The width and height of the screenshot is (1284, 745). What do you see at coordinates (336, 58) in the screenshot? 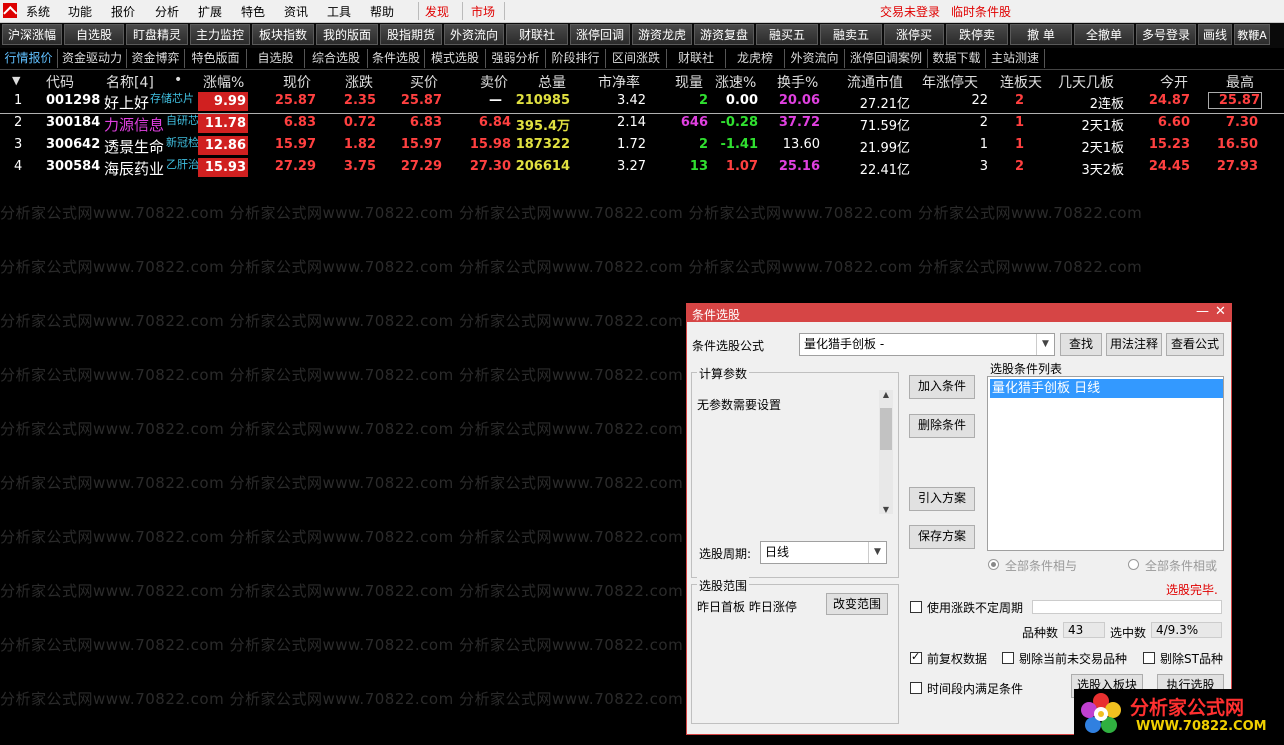
I see `tab-composite-select: 综合选股` at bounding box center [336, 58].